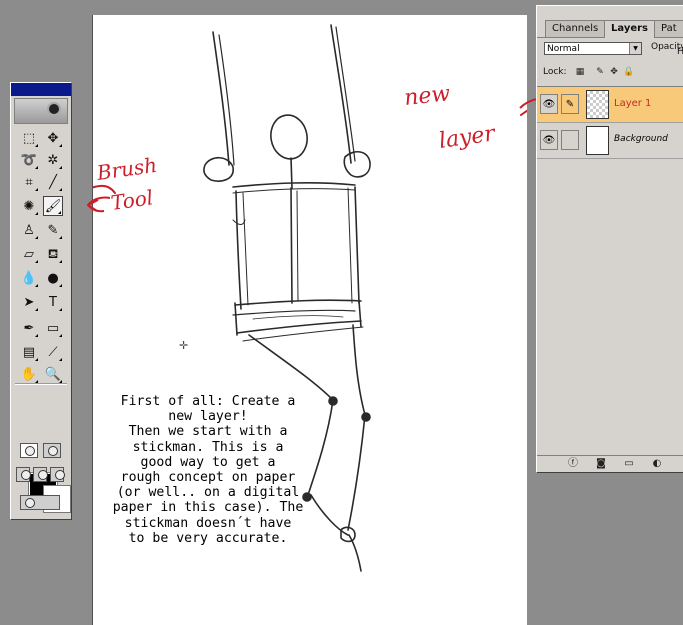 The height and width of the screenshot is (625, 683). What do you see at coordinates (632, 103) in the screenshot?
I see `layer-name: Layer 1` at bounding box center [632, 103].